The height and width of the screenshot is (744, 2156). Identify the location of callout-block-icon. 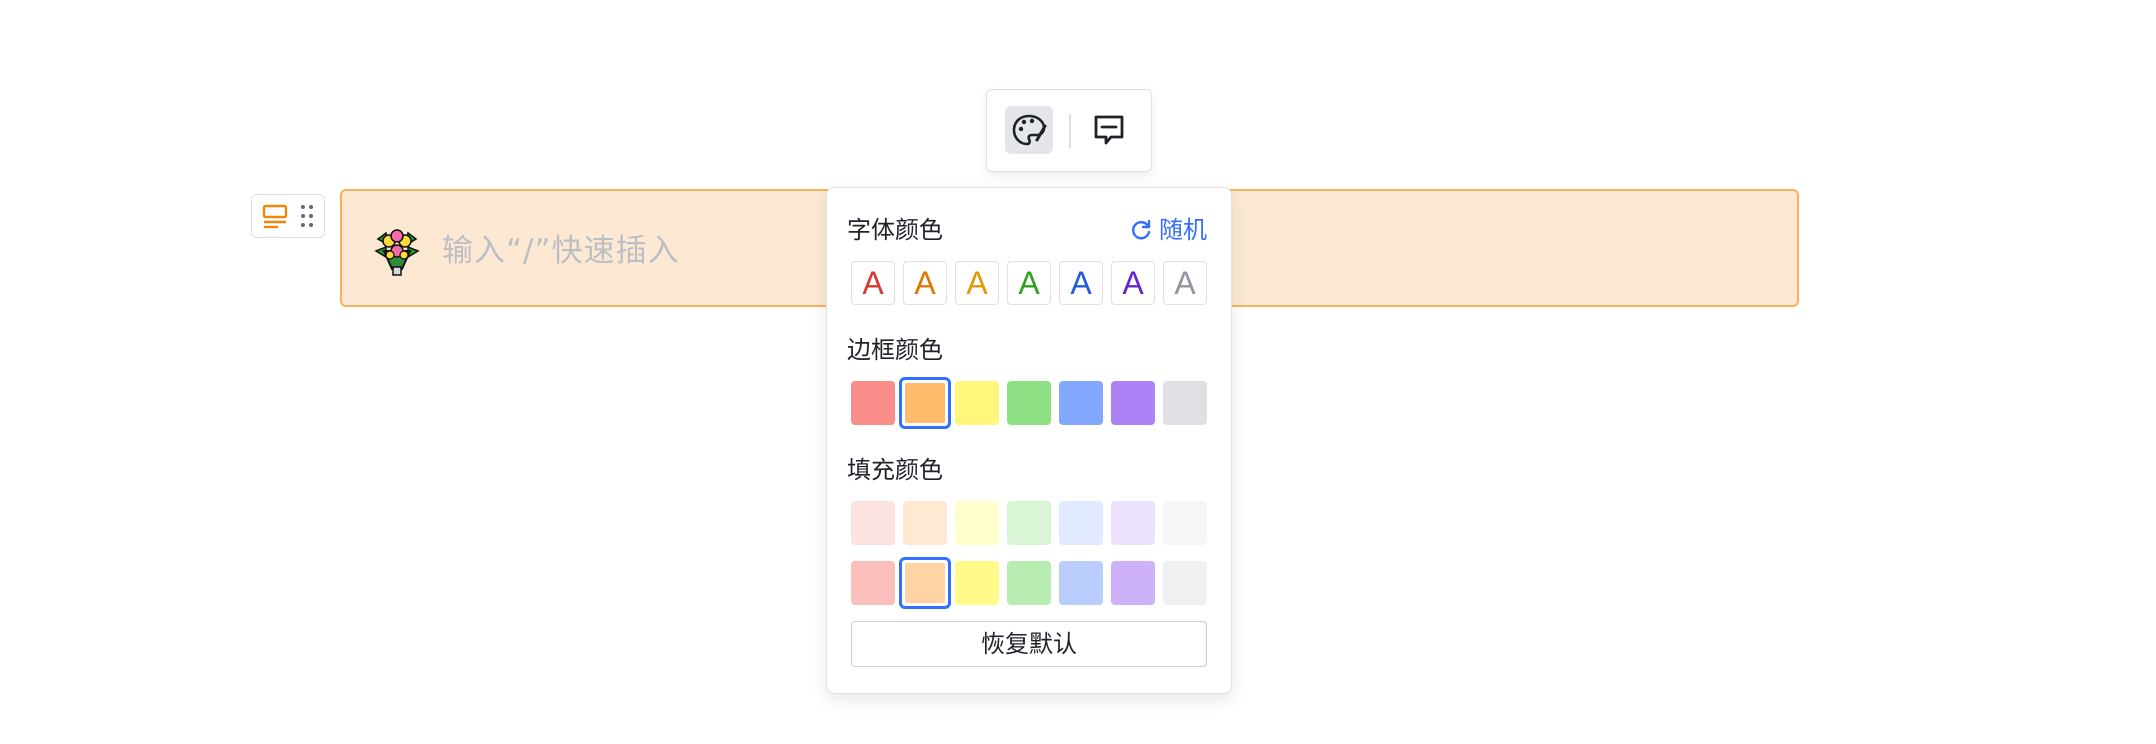
(276, 216).